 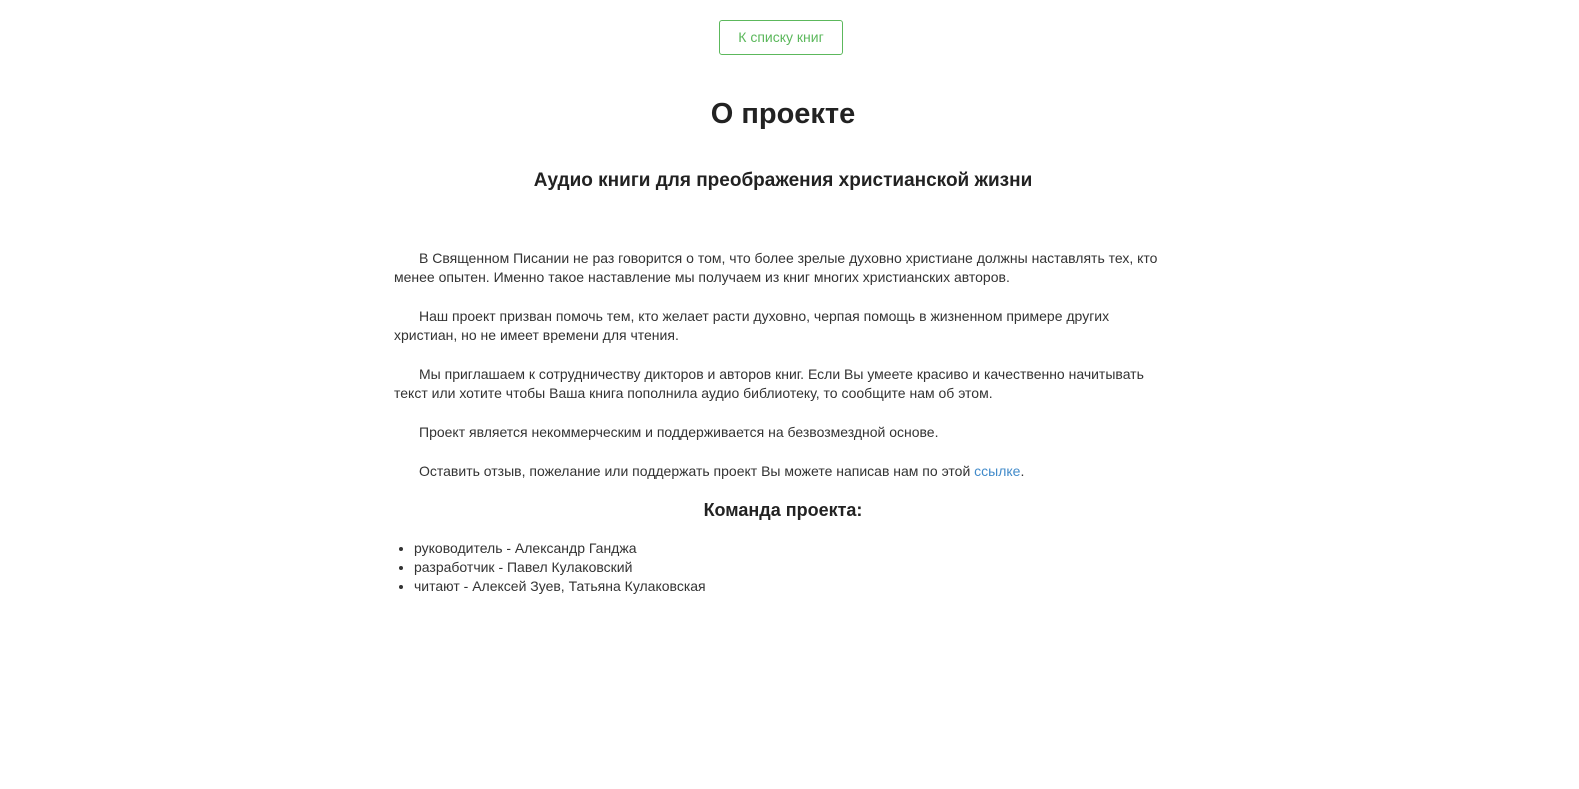 What do you see at coordinates (560, 548) in the screenshot?
I see `team-member-item: руководитель - Александр Ганджа` at bounding box center [560, 548].